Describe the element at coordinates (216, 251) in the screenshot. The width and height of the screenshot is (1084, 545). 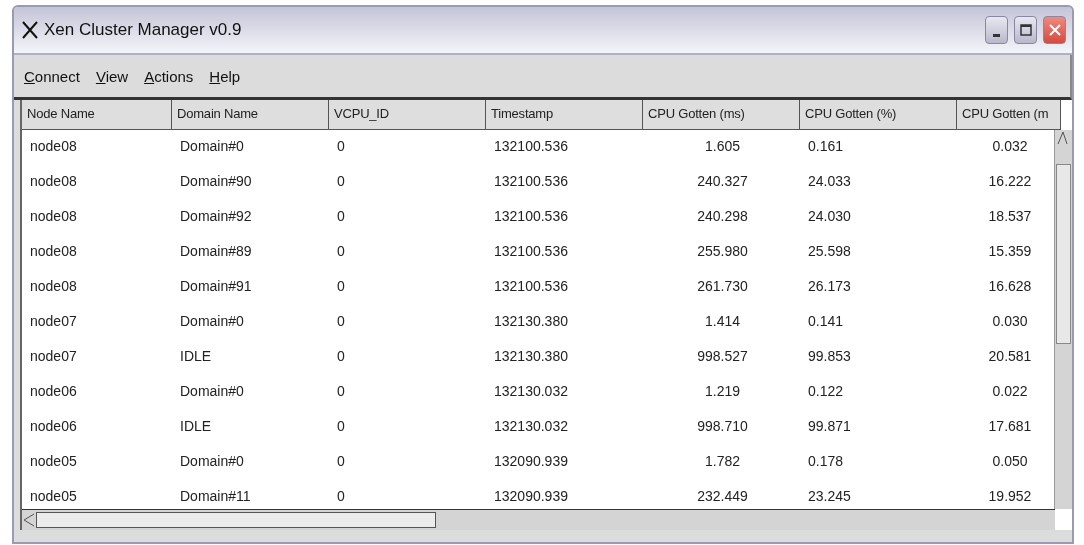
I see `table-cell-text: Domain#89` at that location.